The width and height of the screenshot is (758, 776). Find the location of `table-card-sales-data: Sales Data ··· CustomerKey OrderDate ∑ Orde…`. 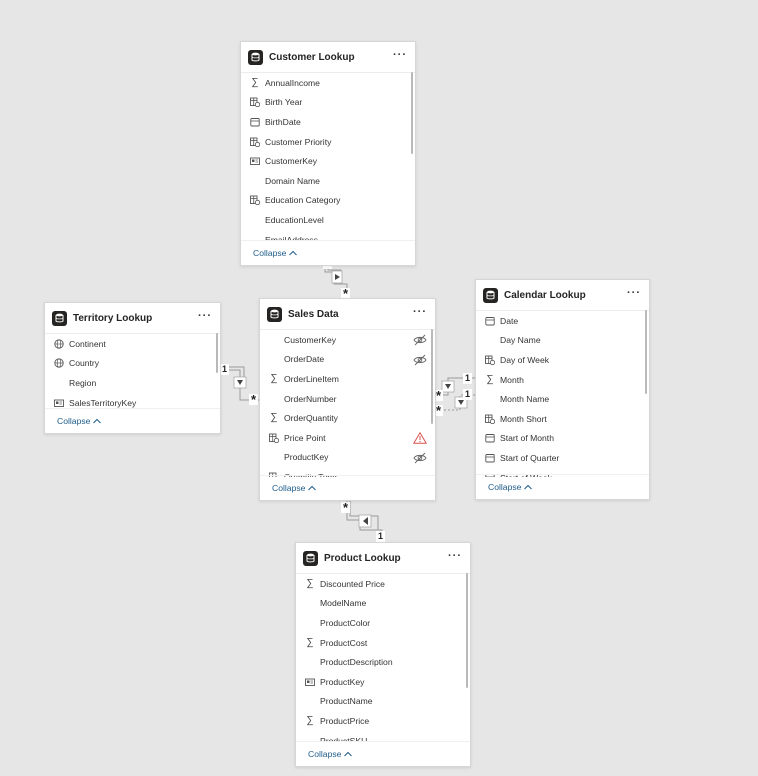

table-card-sales-data: Sales Data ··· CustomerKey OrderDate ∑ Orde… is located at coordinates (347, 399).